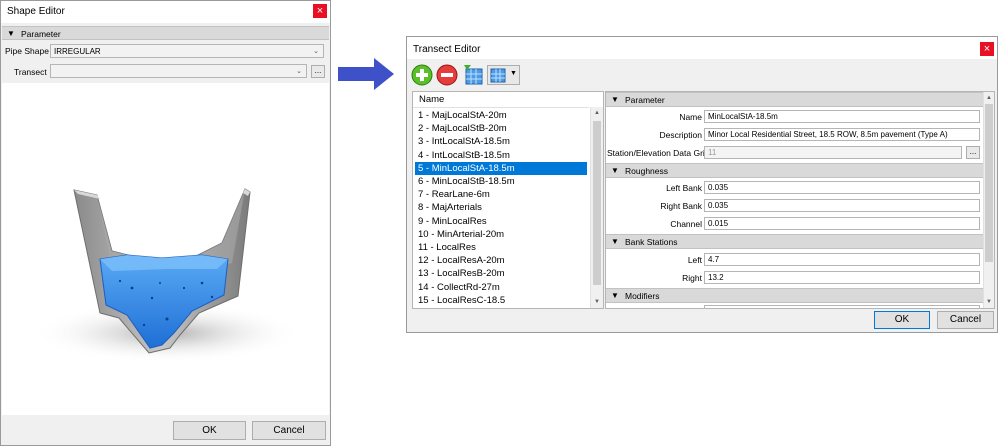 This screenshot has height=446, width=1000. What do you see at coordinates (501, 221) in the screenshot?
I see `list-item: 9 - MinLocalRes` at bounding box center [501, 221].